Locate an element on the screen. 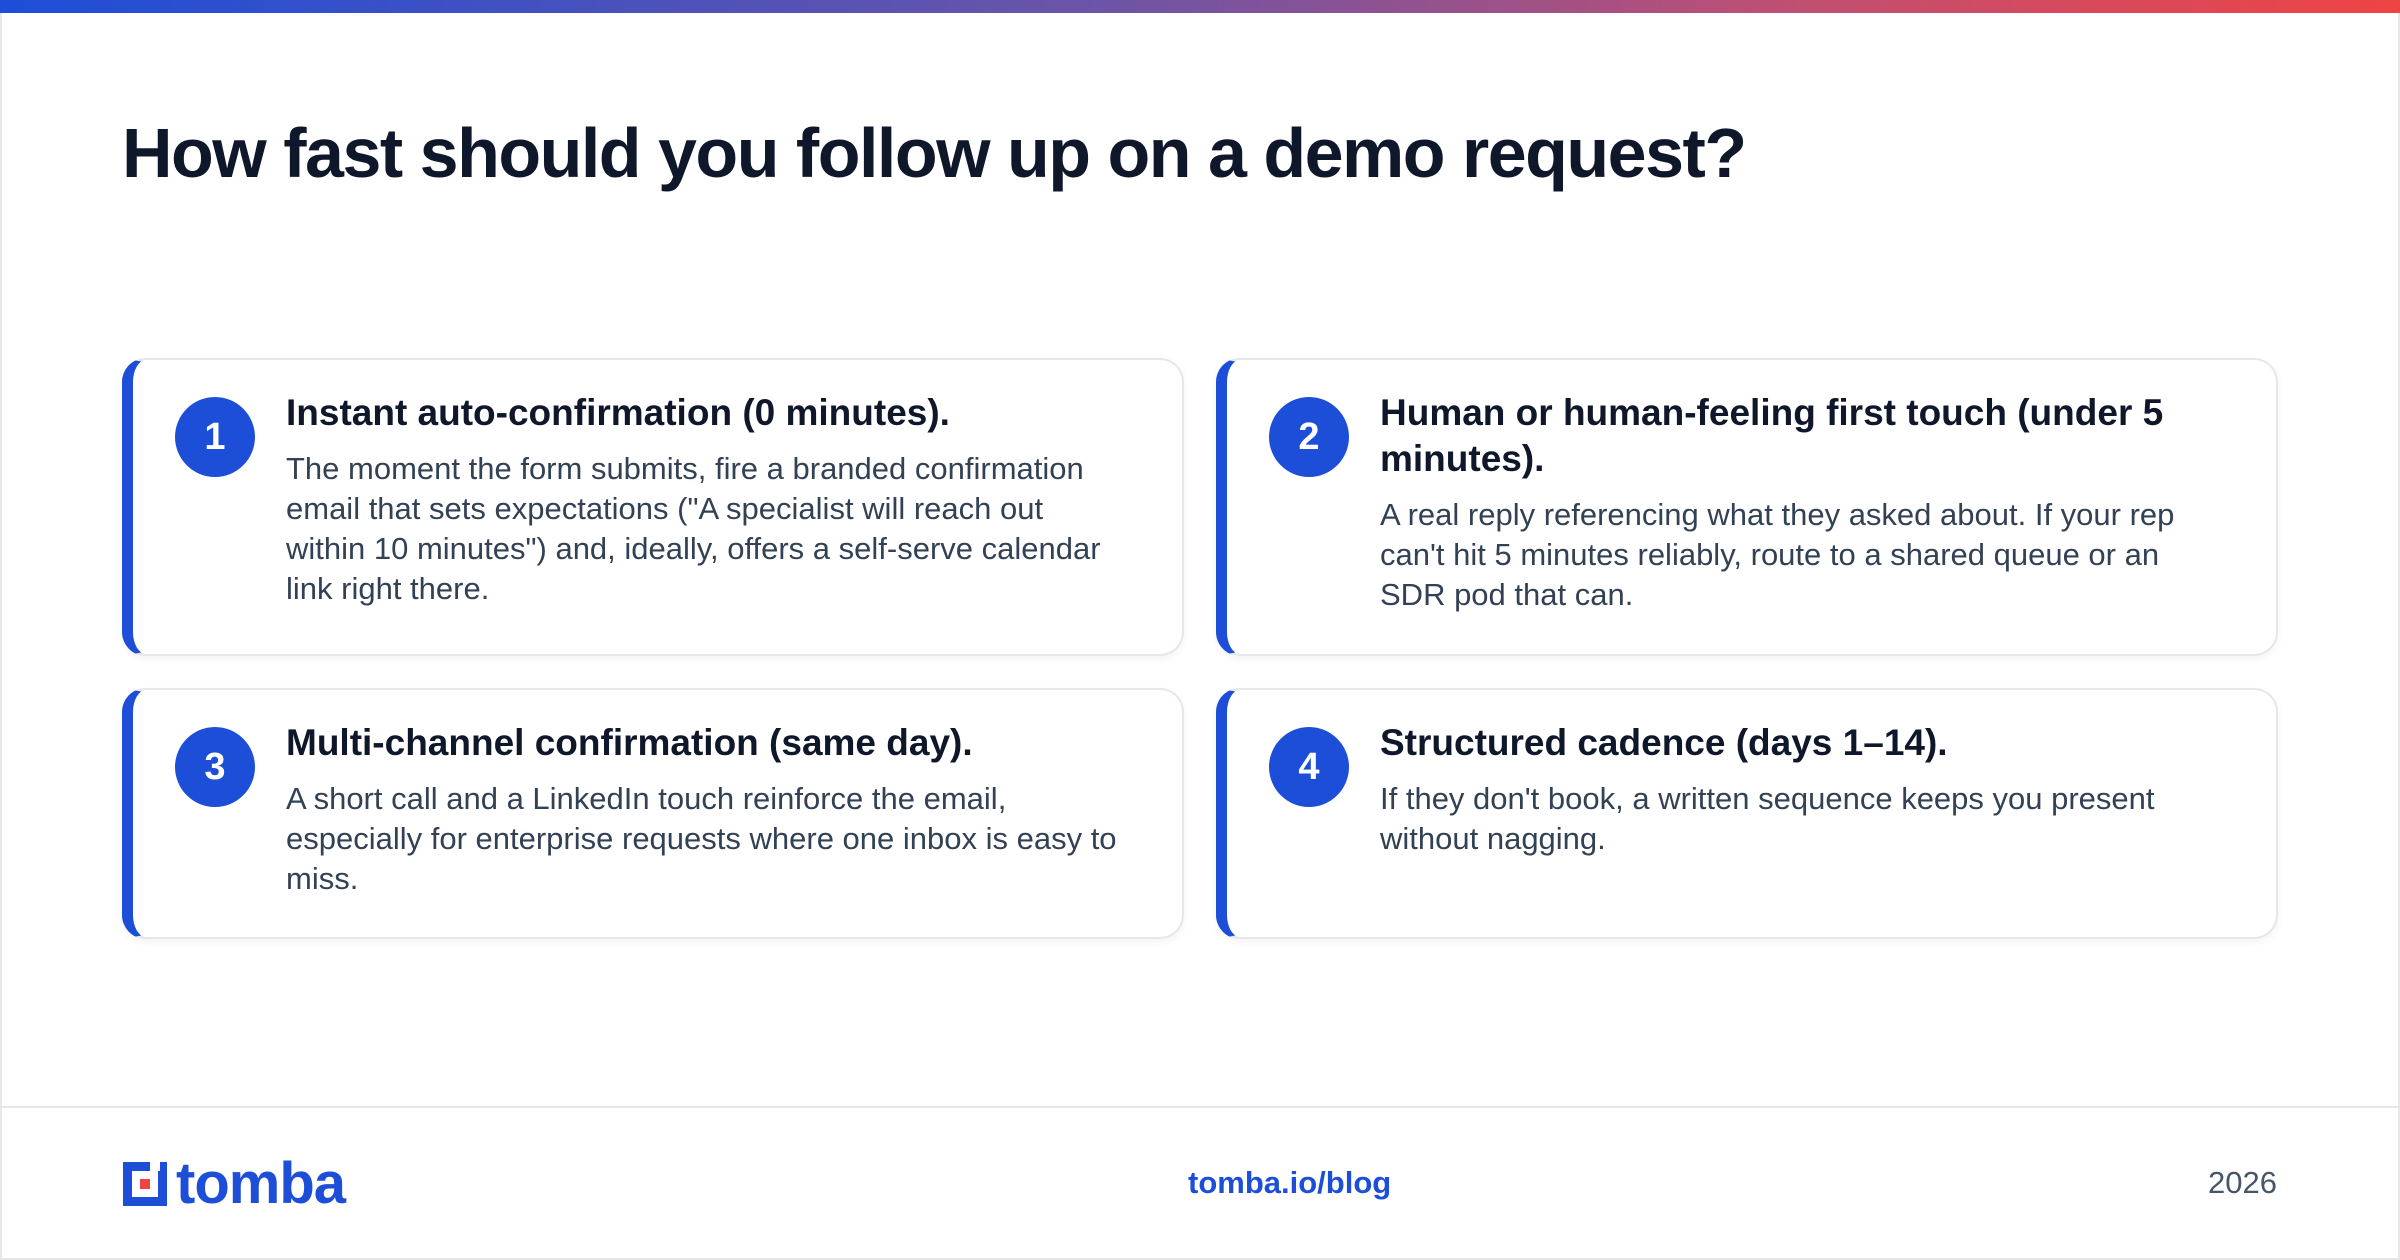 This screenshot has height=1260, width=2400. step-number-badge: 4 is located at coordinates (1309, 767).